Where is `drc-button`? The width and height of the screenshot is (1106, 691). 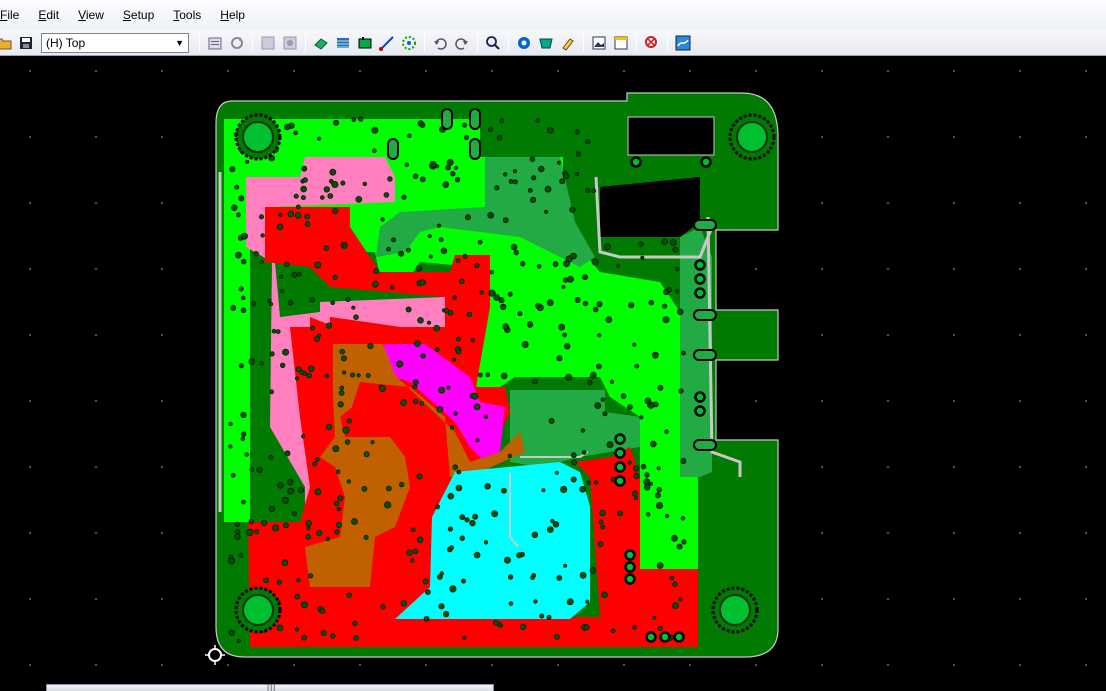
drc-button is located at coordinates (652, 43).